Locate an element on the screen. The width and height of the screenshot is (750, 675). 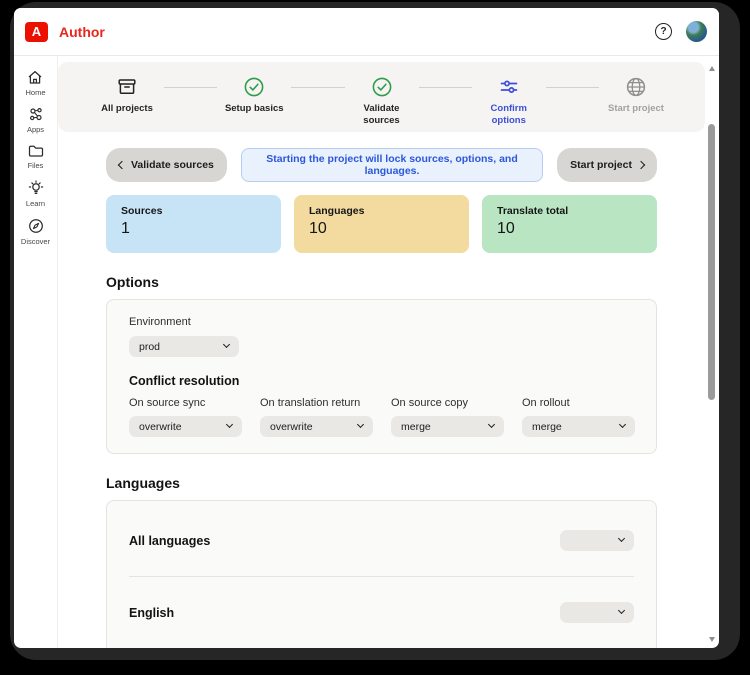
stat-value: 1 is located at coordinates (125, 228).